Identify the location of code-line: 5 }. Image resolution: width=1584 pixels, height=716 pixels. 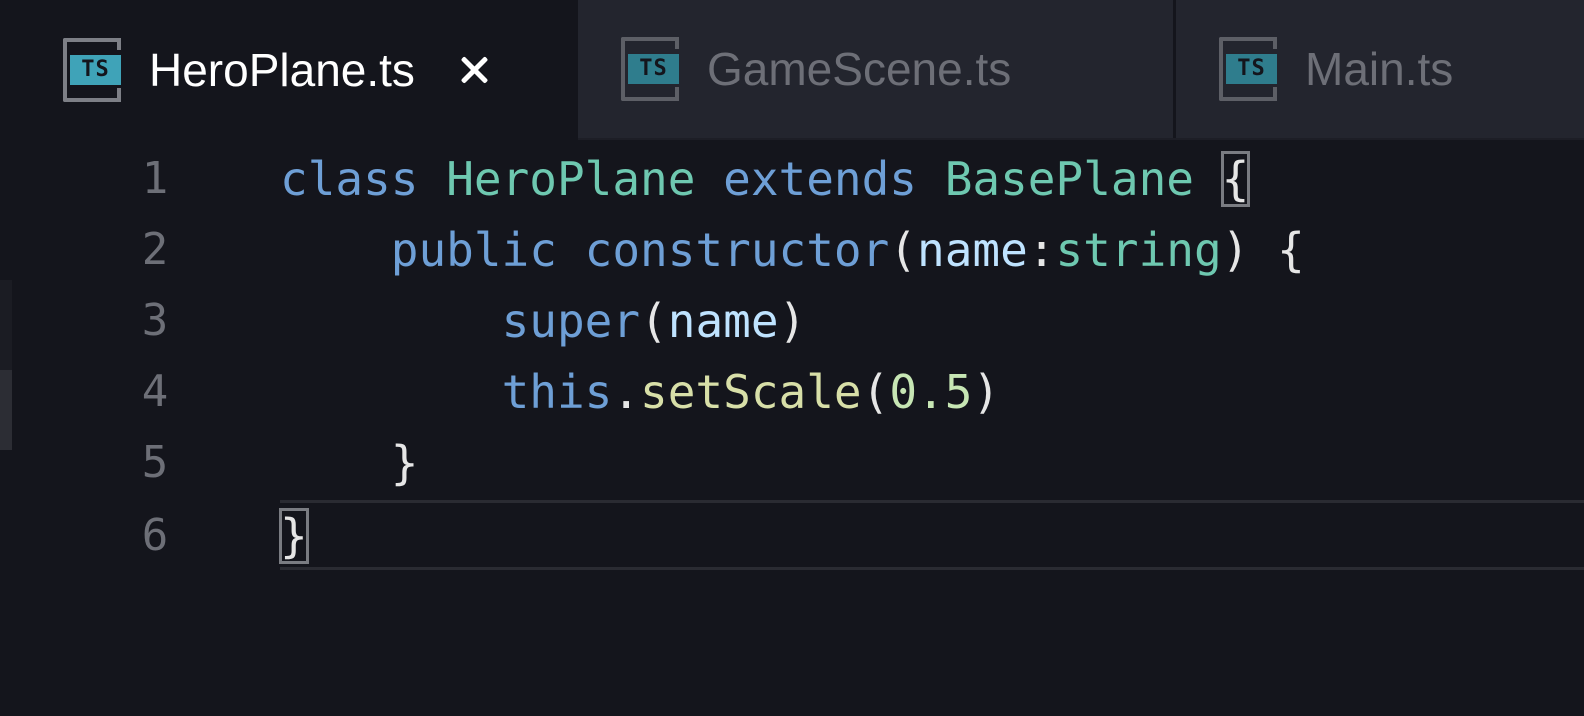
(792, 462).